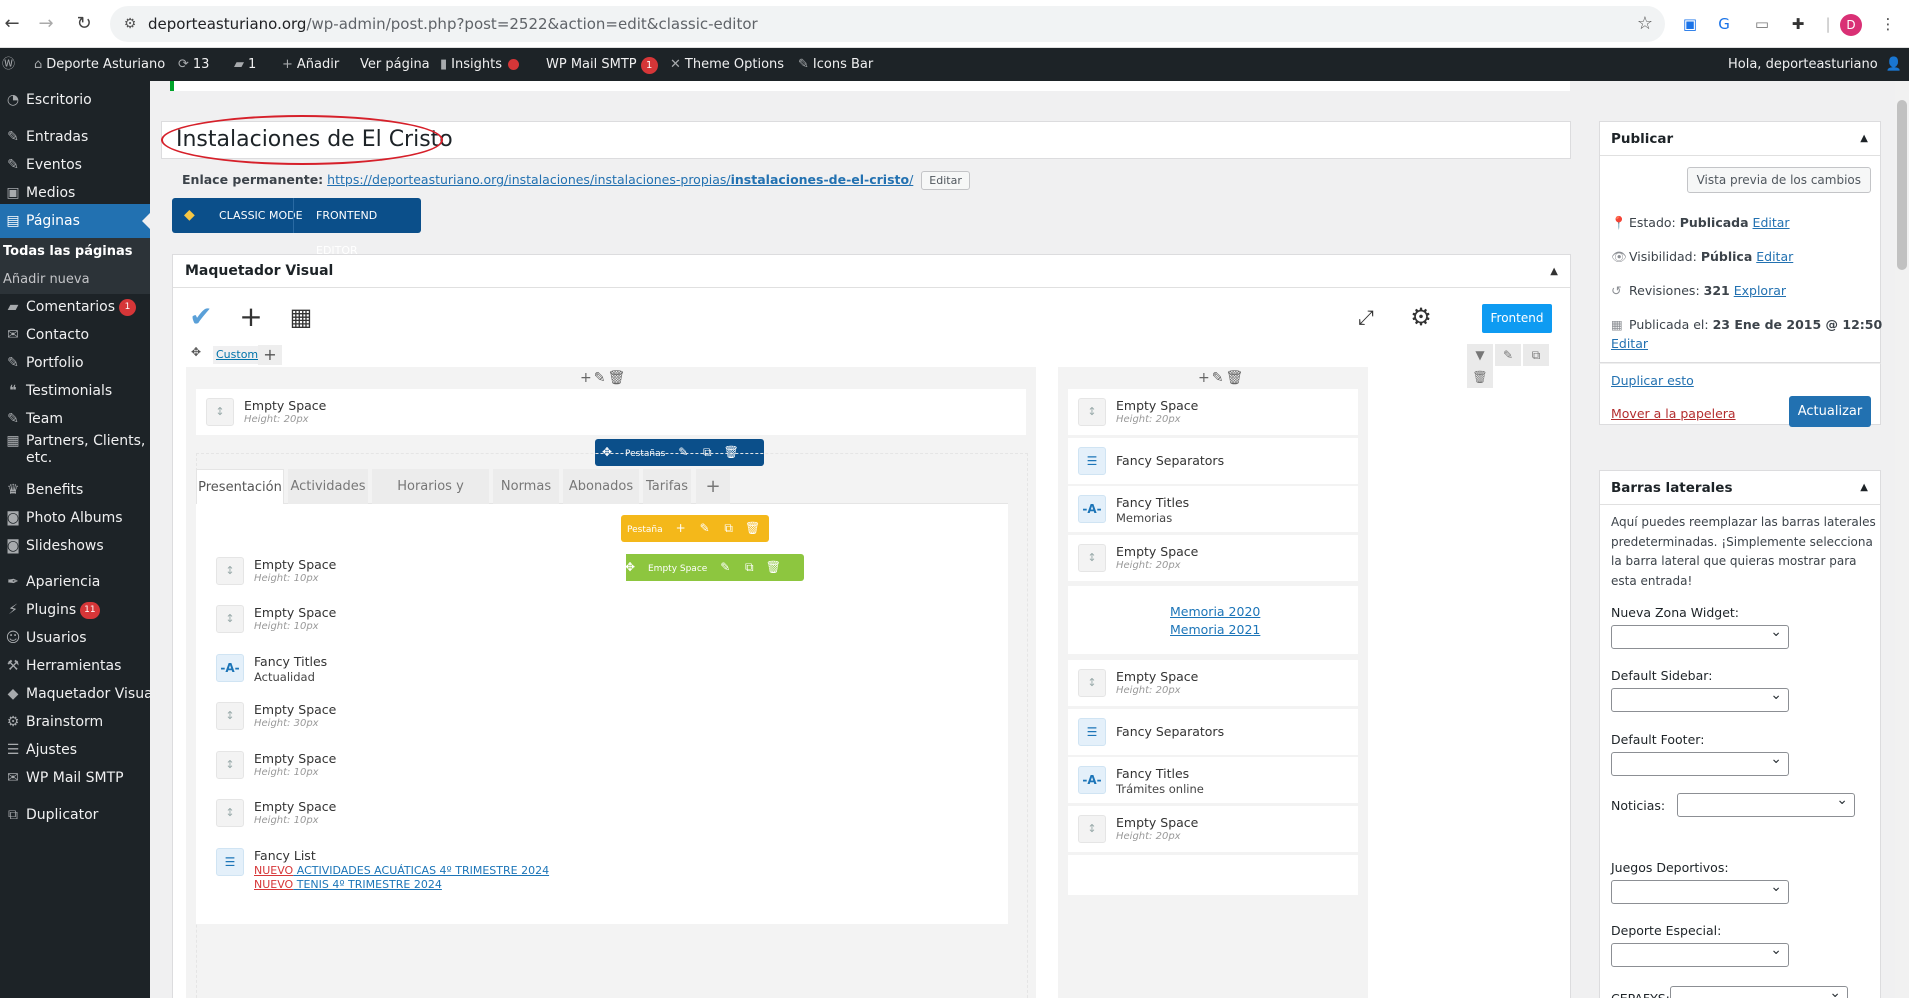 This screenshot has height=998, width=1909. Describe the element at coordinates (245, 64) in the screenshot. I see `comments-link: ▰ 1` at that location.